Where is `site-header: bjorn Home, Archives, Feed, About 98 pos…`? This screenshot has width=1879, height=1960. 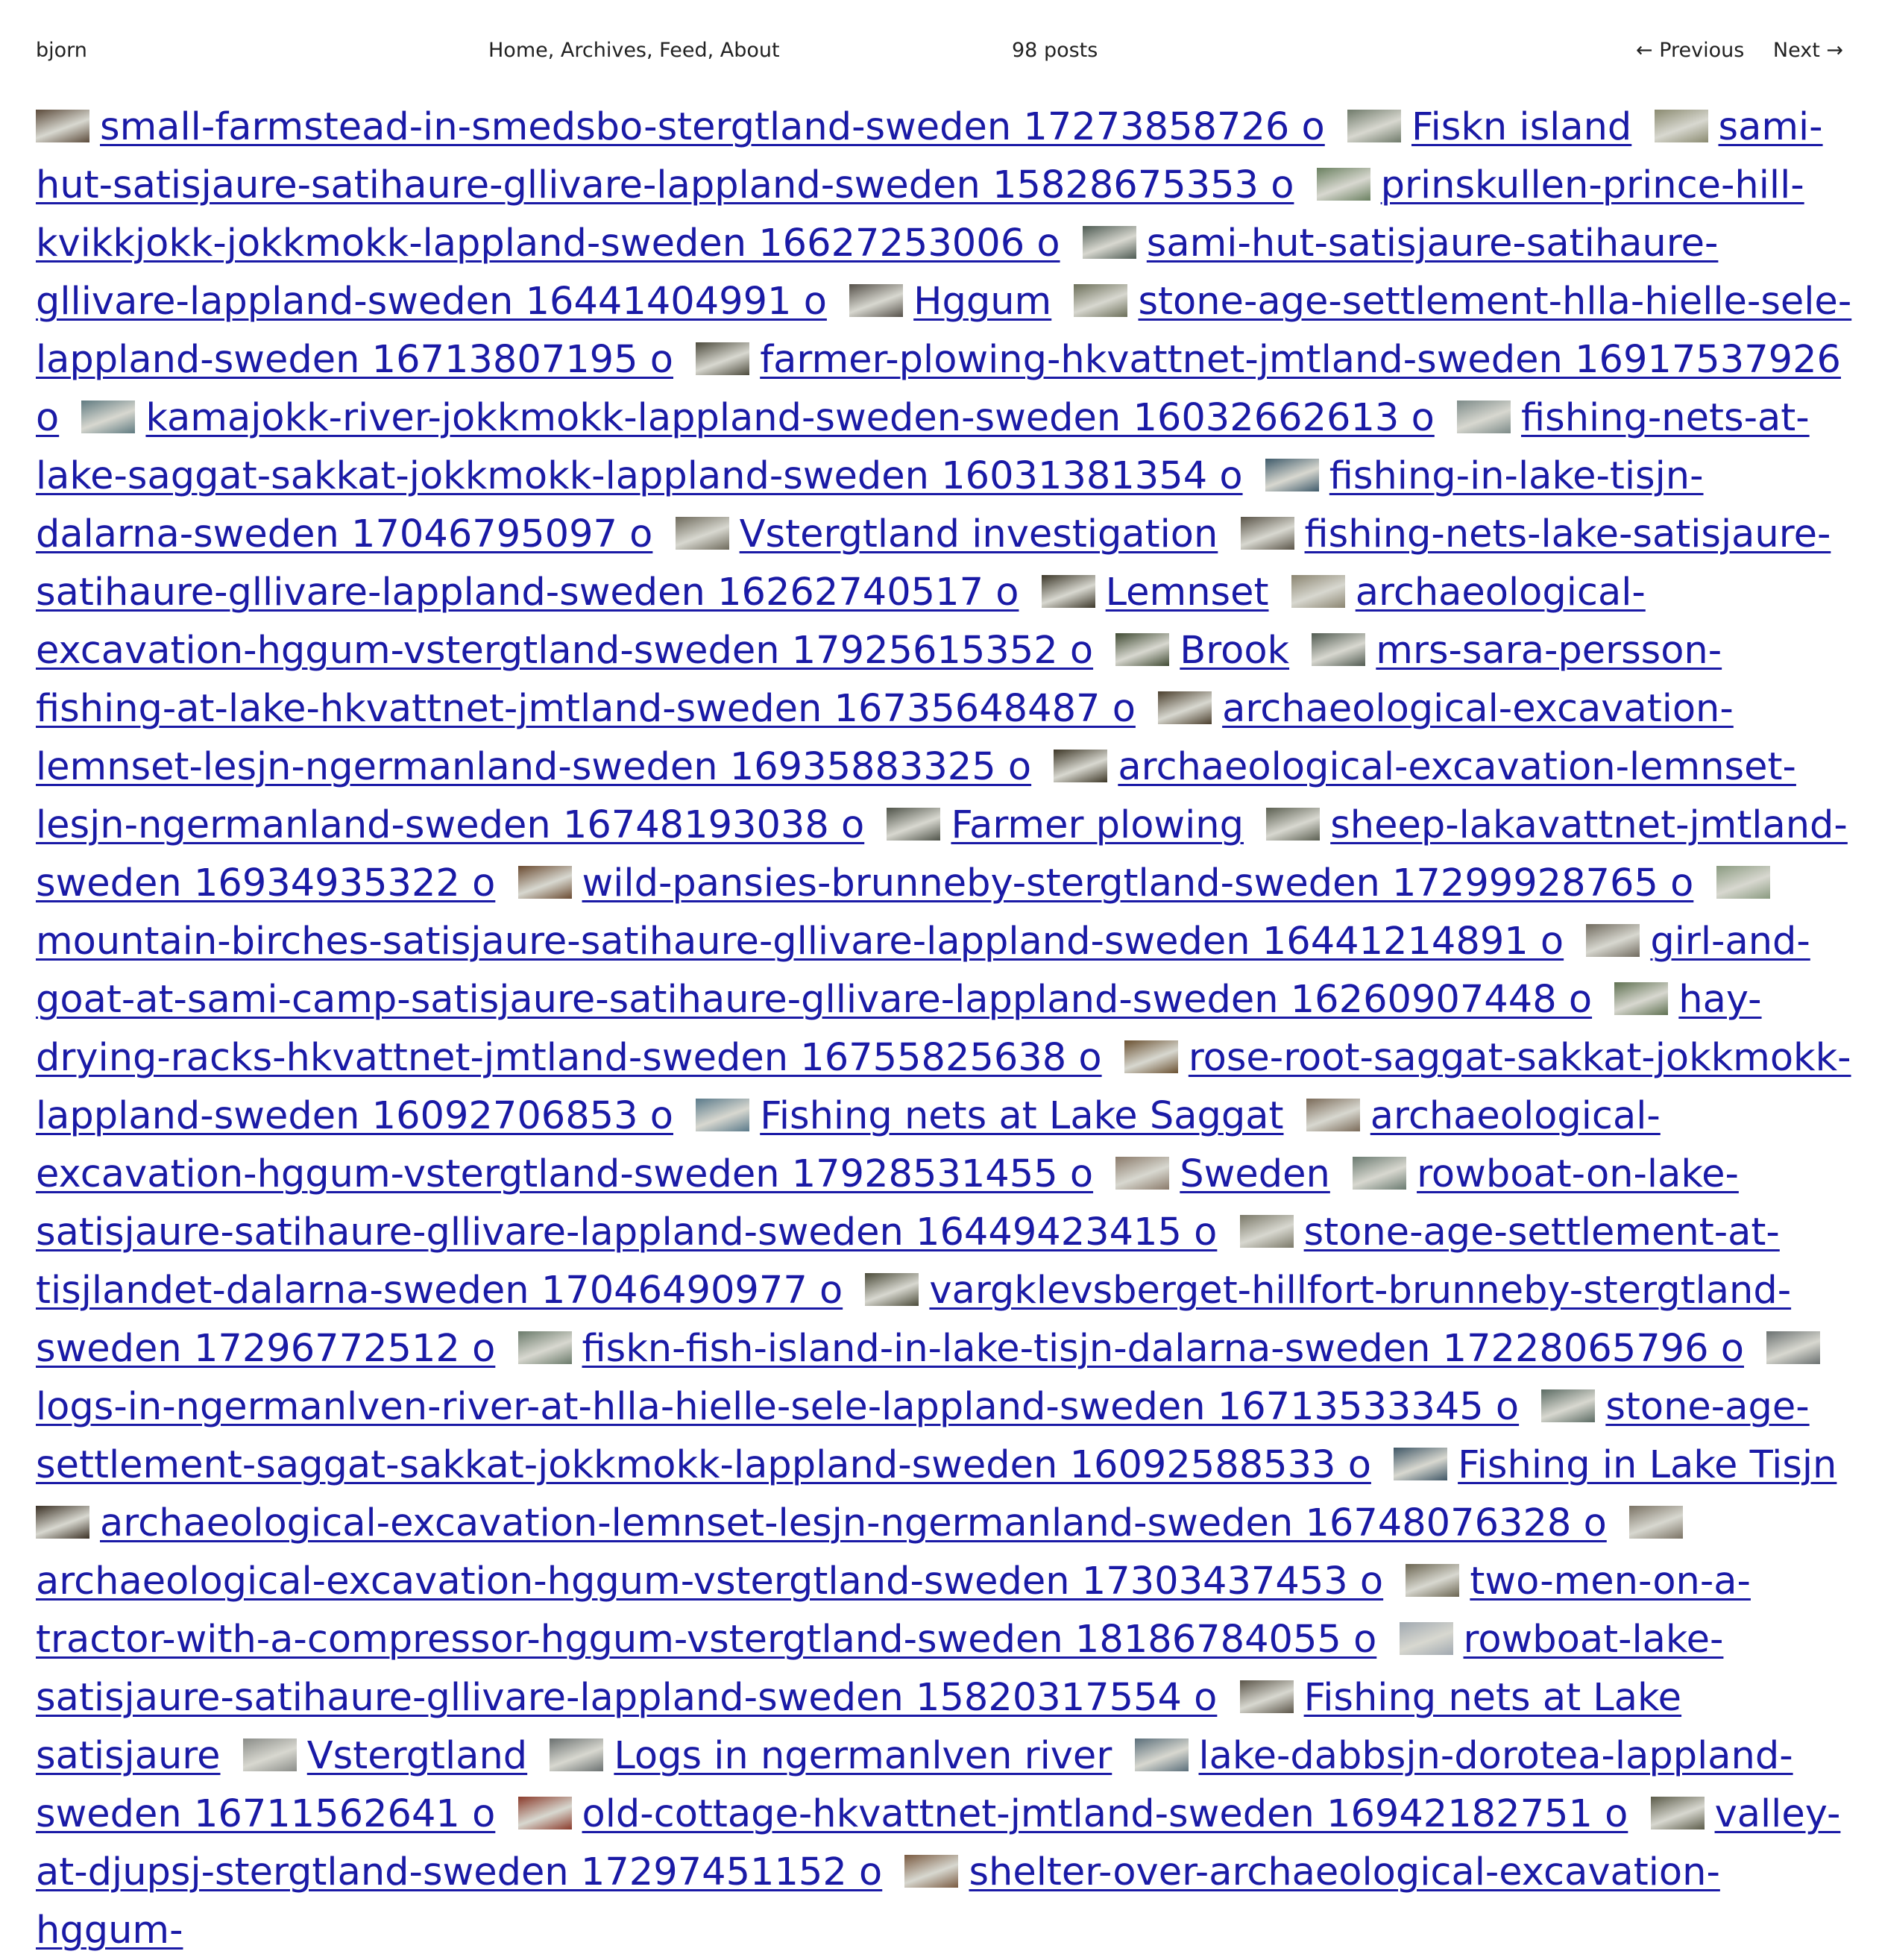 site-header: bjorn Home, Archives, Feed, About 98 pos… is located at coordinates (939, 48).